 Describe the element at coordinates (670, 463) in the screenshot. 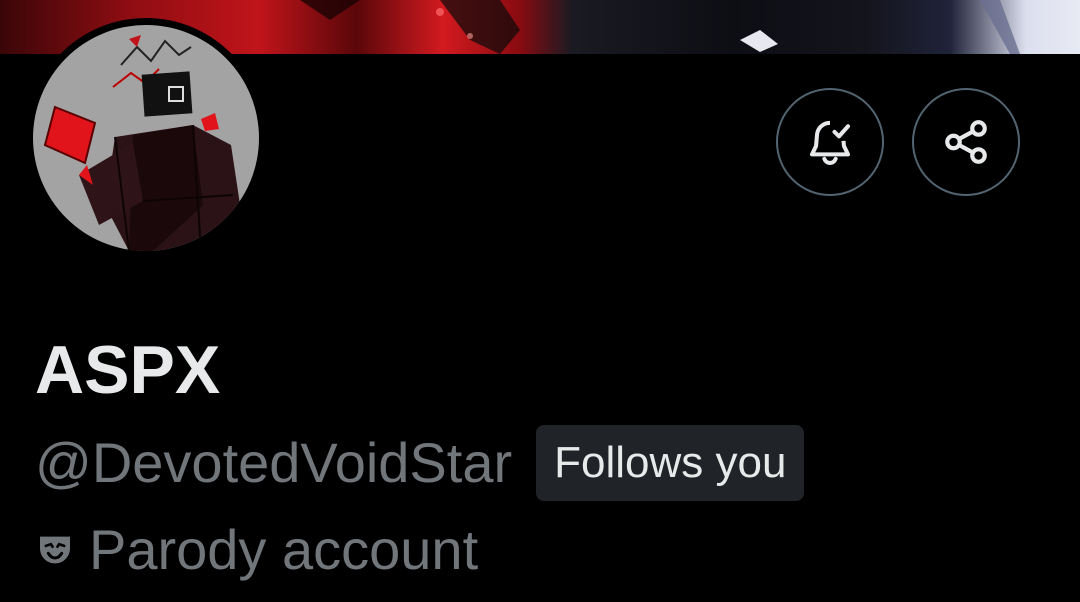

I see `follows-you-badge: Follows you` at that location.